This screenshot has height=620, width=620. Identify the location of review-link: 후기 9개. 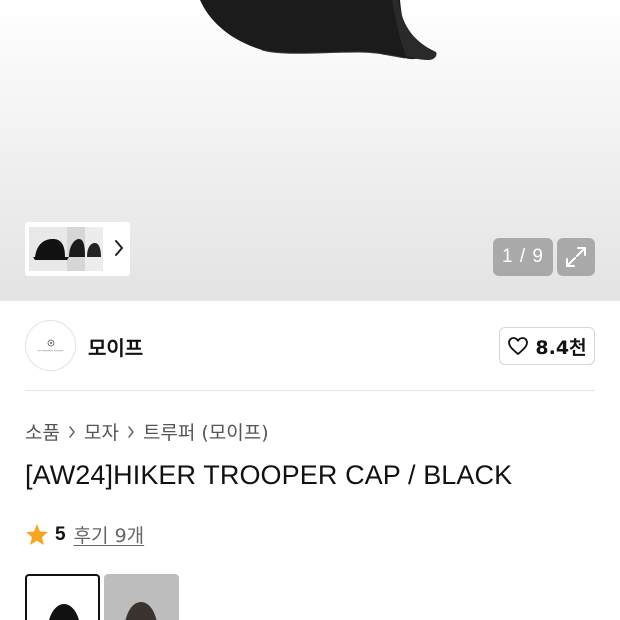
(109, 534).